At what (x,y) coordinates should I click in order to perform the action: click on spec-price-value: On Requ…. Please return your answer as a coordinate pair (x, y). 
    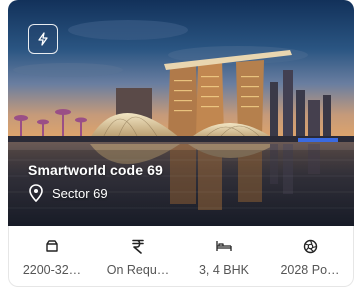
    Looking at the image, I should click on (138, 270).